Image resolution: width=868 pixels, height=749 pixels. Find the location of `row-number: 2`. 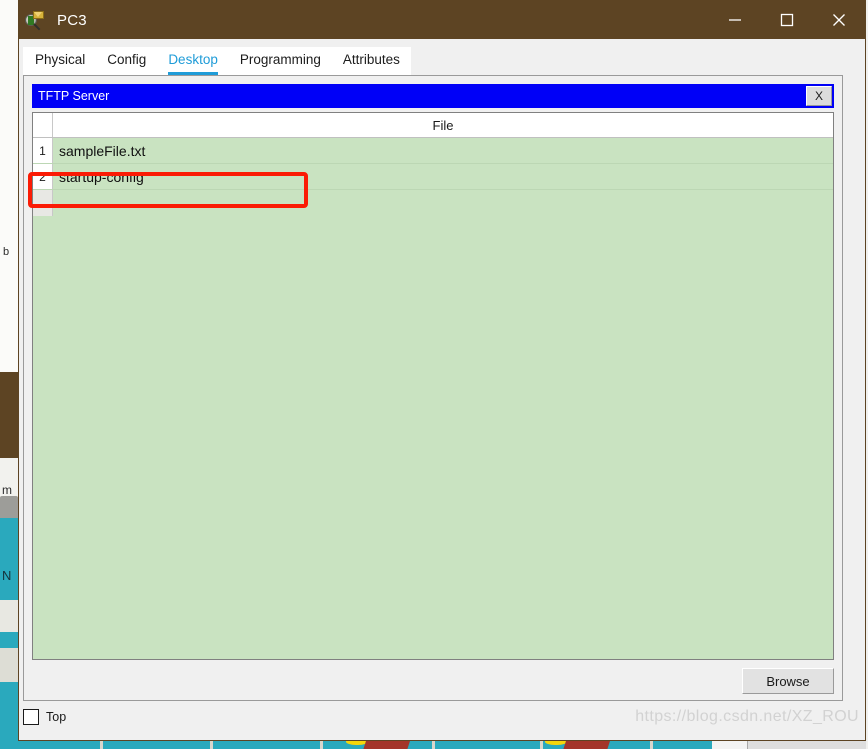

row-number: 2 is located at coordinates (43, 176).